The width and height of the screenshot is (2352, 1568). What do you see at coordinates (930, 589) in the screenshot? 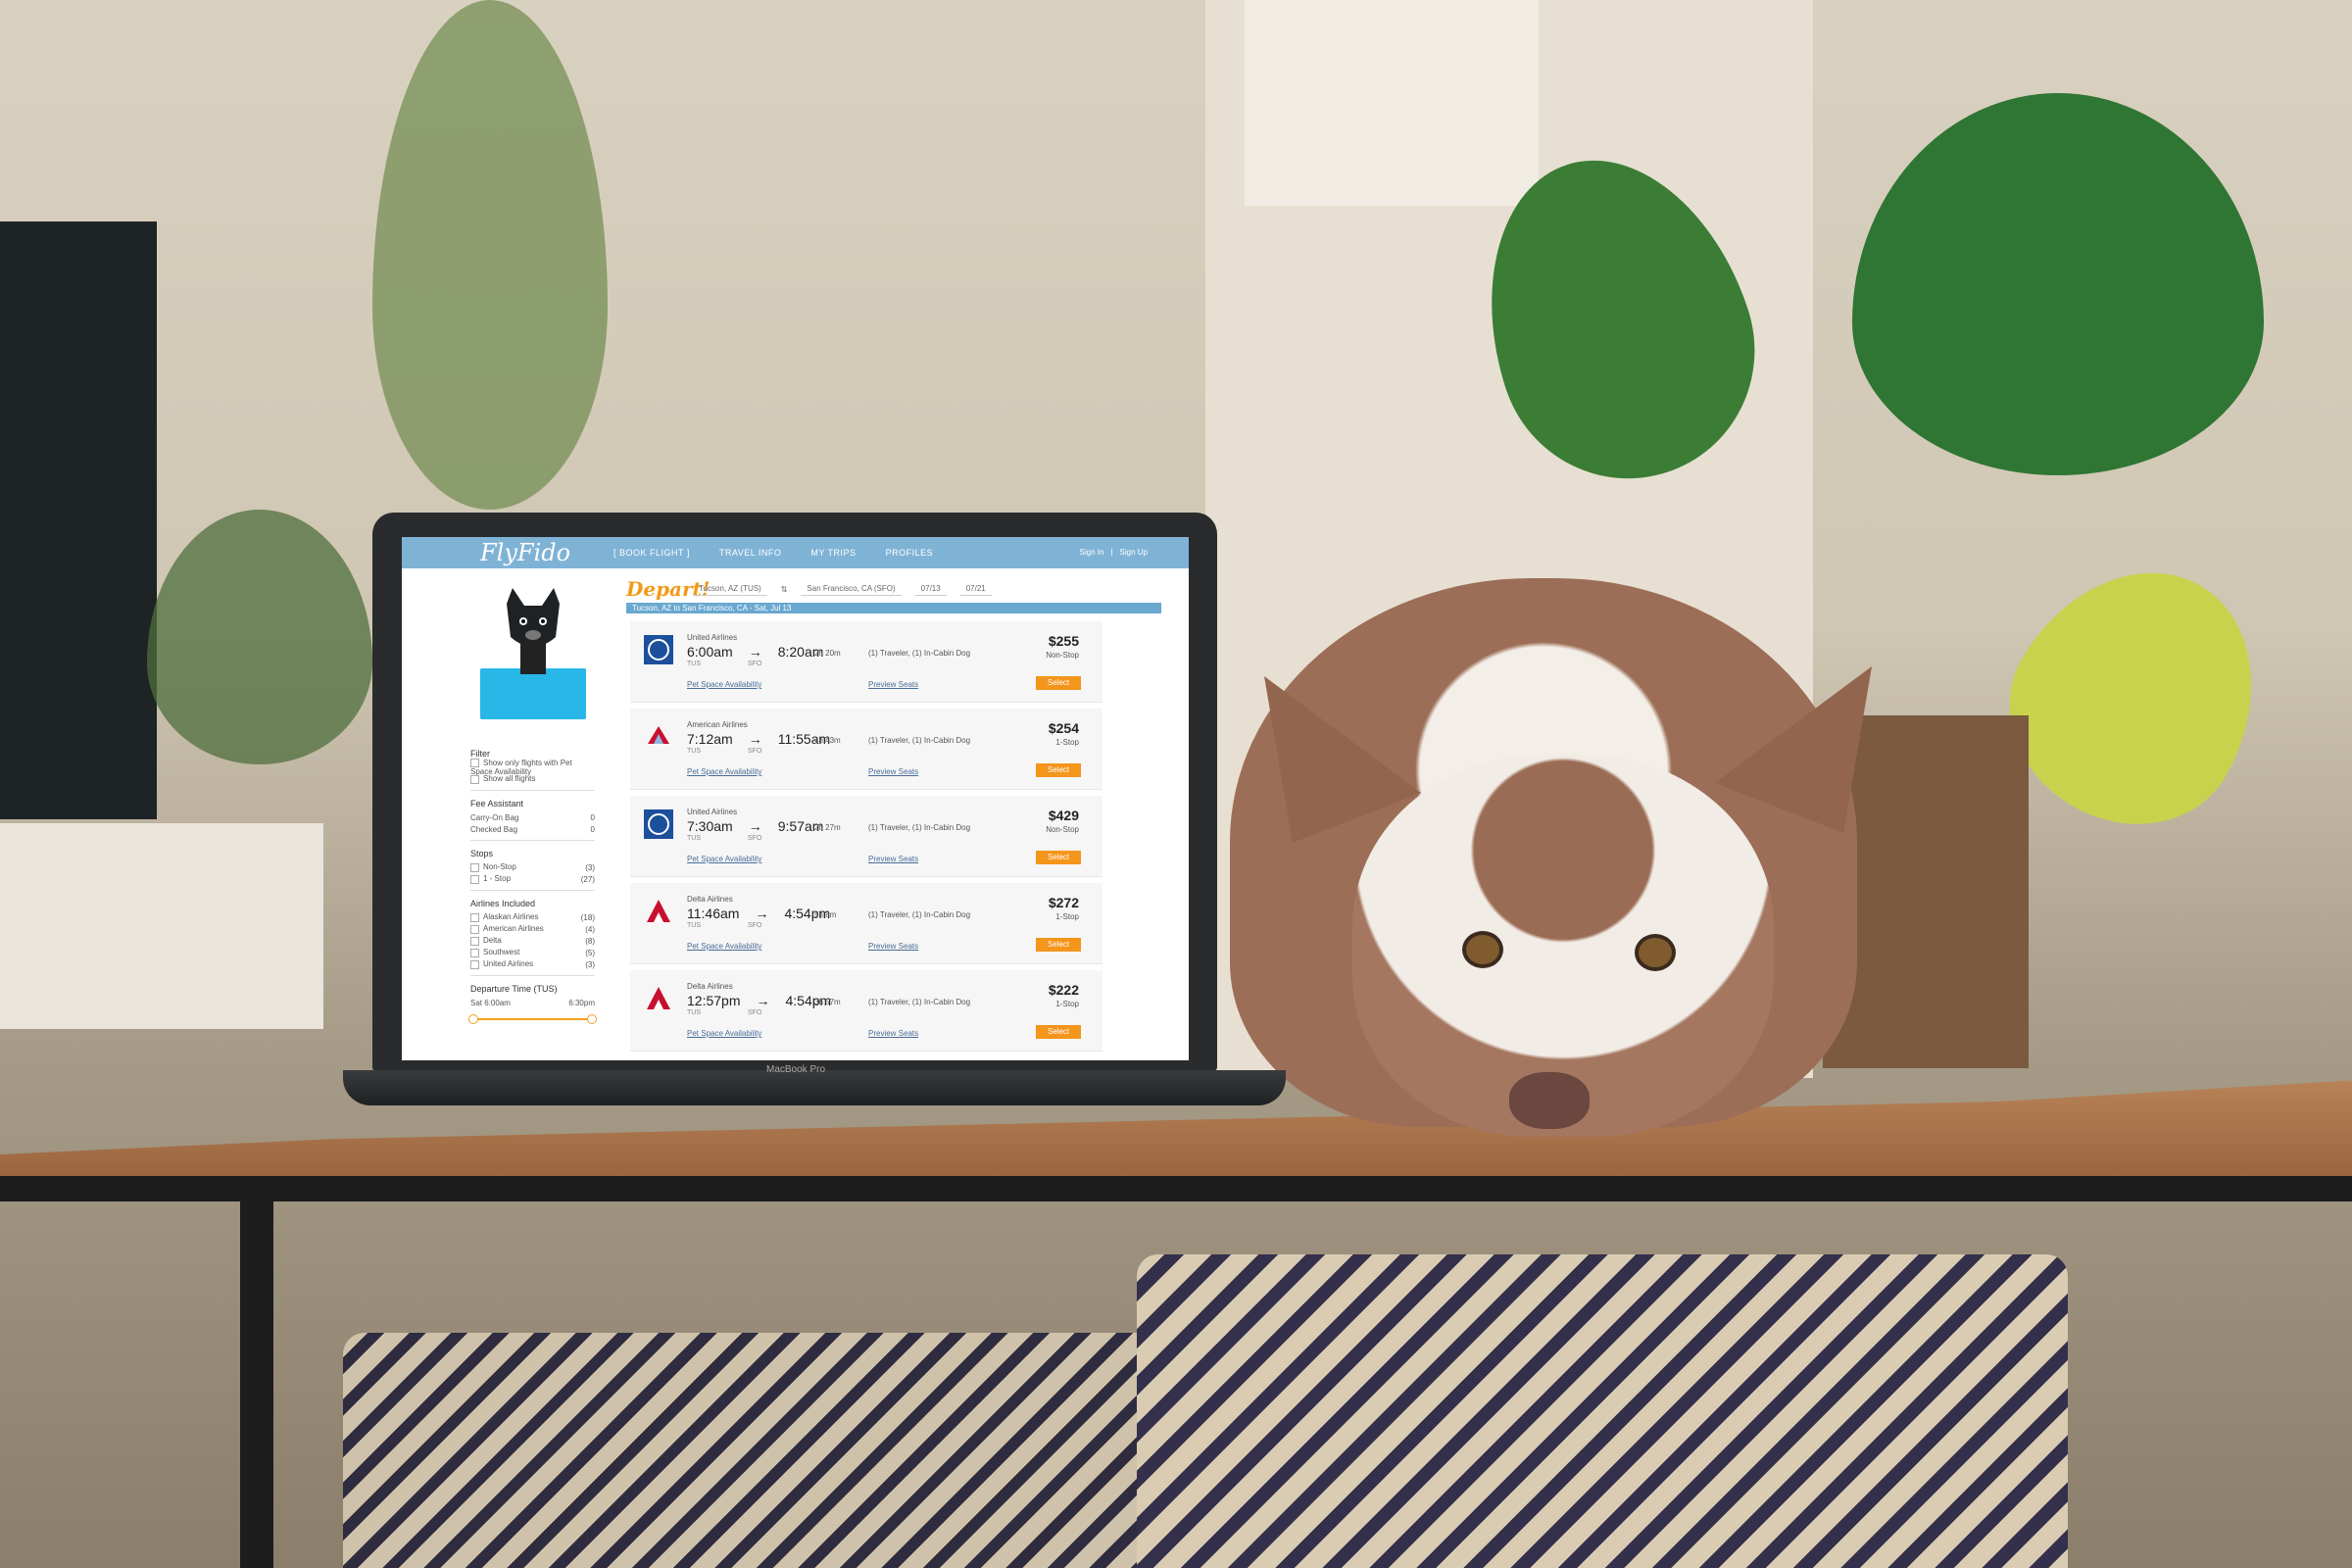
I see `depart-date-field: 07/13` at bounding box center [930, 589].